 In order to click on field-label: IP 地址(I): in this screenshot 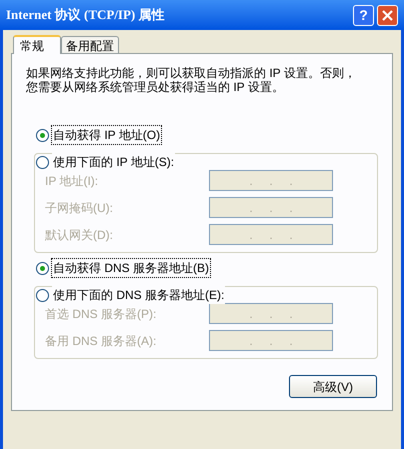, I will do `click(71, 181)`.